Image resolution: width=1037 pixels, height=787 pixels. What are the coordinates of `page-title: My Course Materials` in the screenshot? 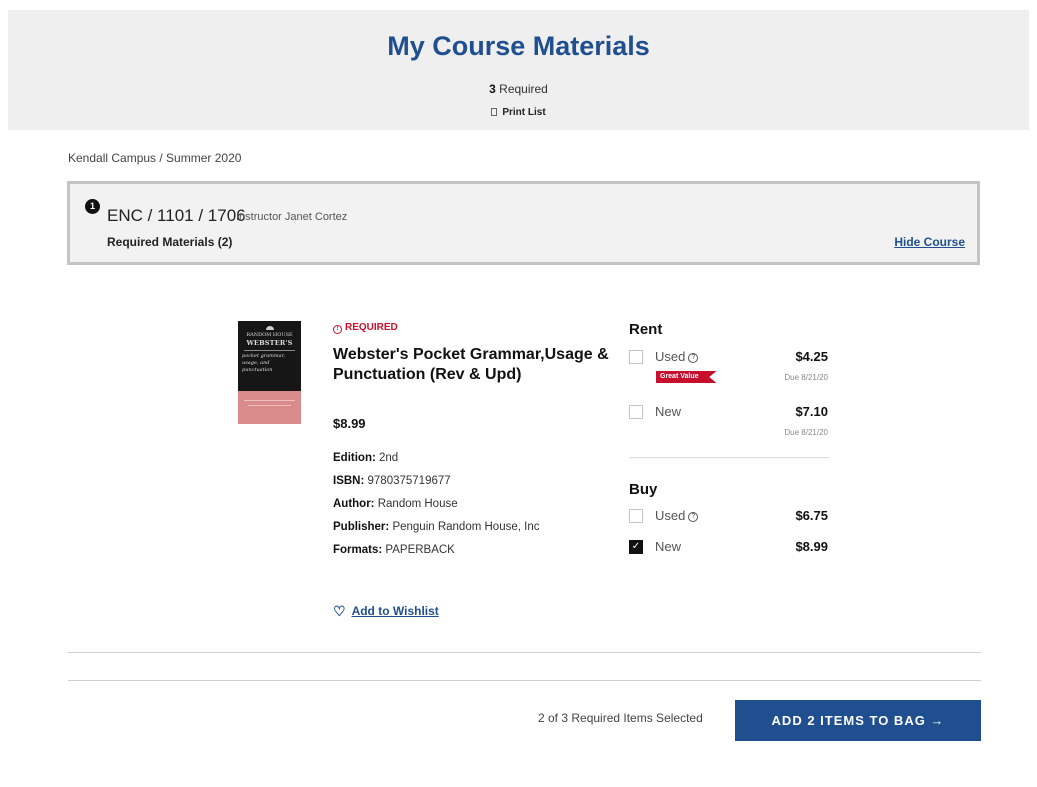 It's located at (518, 46).